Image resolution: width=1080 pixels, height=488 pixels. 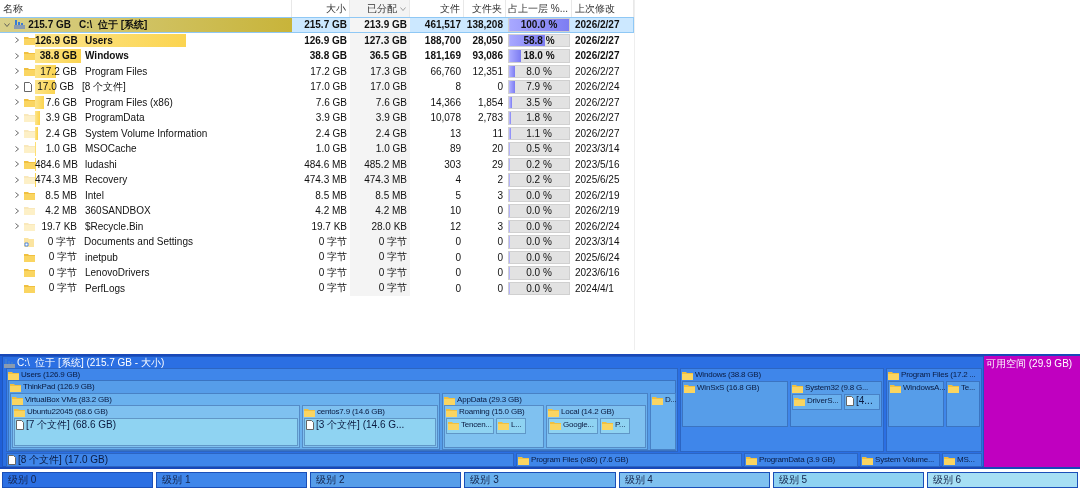 What do you see at coordinates (317, 40) in the screenshot?
I see `table-row: 126.9 GB Users 126.9 GB 127.3 GB 188,700 28,050 58.8 % 2026/2/27` at bounding box center [317, 40].